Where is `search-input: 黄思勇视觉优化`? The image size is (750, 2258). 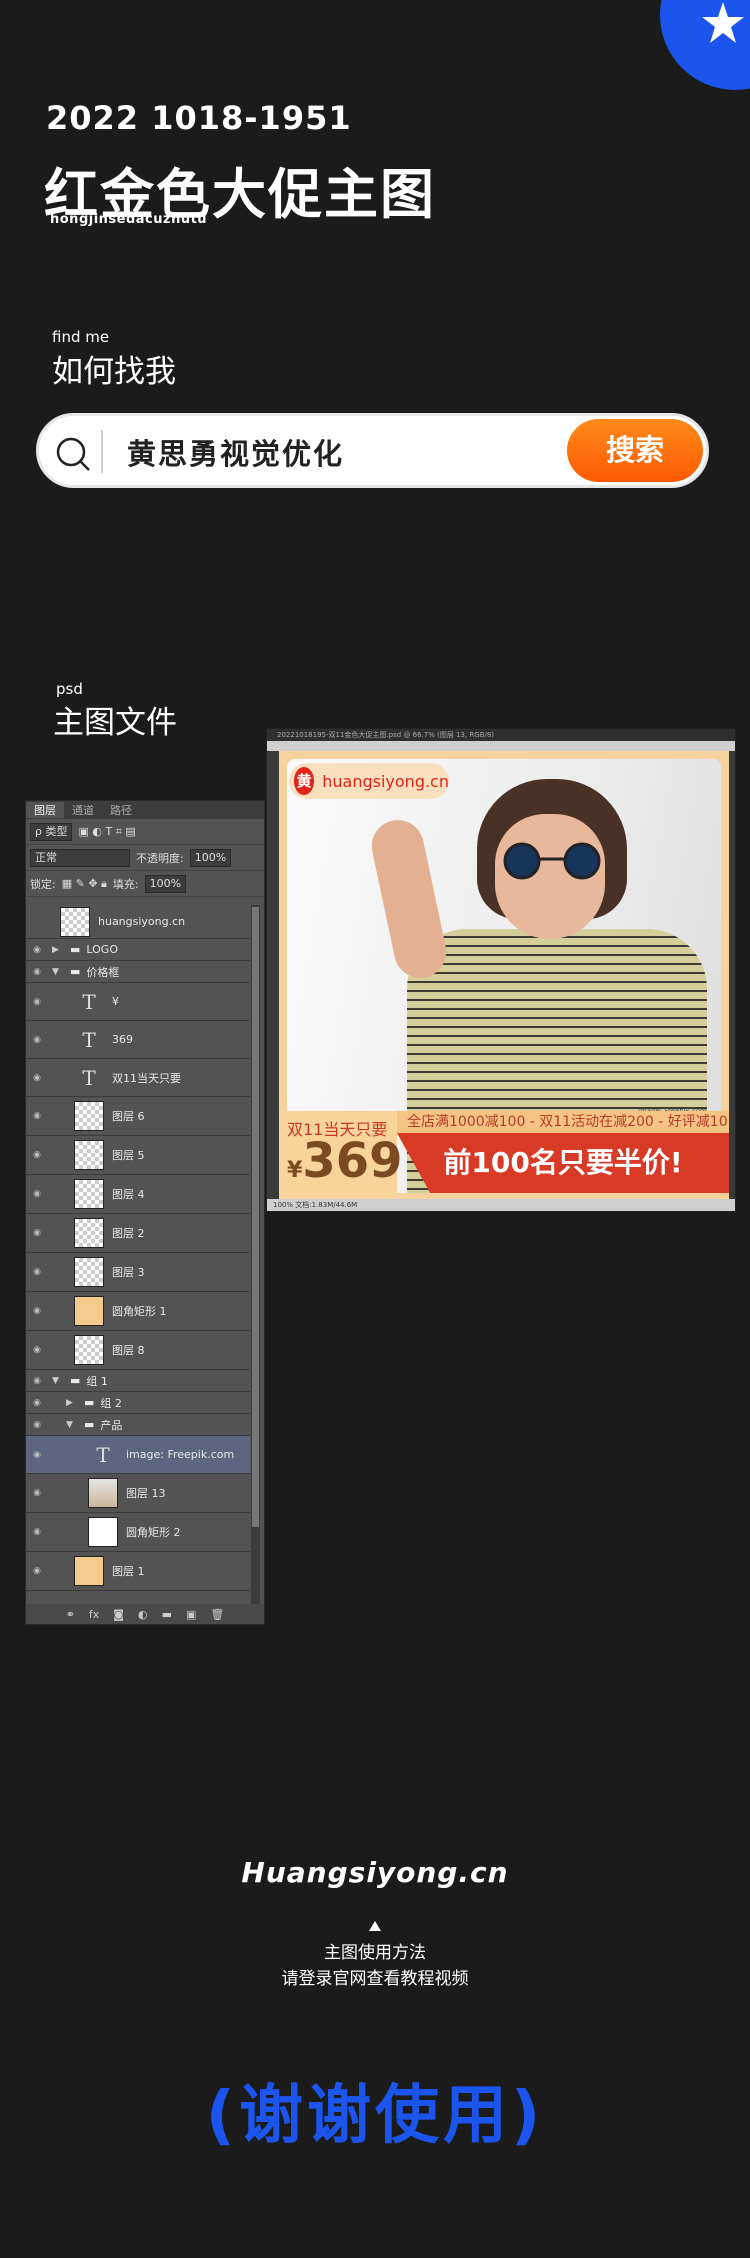 search-input: 黄思勇视觉优化 is located at coordinates (235, 452).